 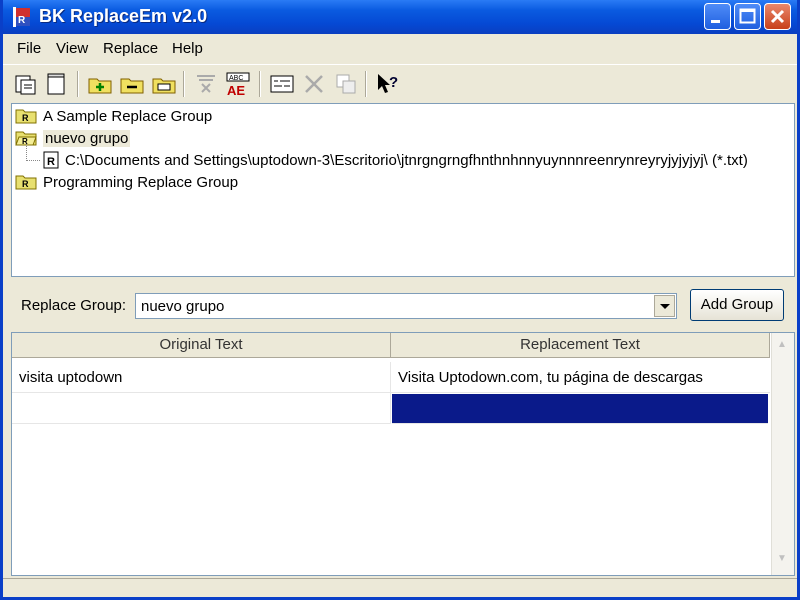 I want to click on scroll-up-icon: ▲, so click(x=782, y=344).